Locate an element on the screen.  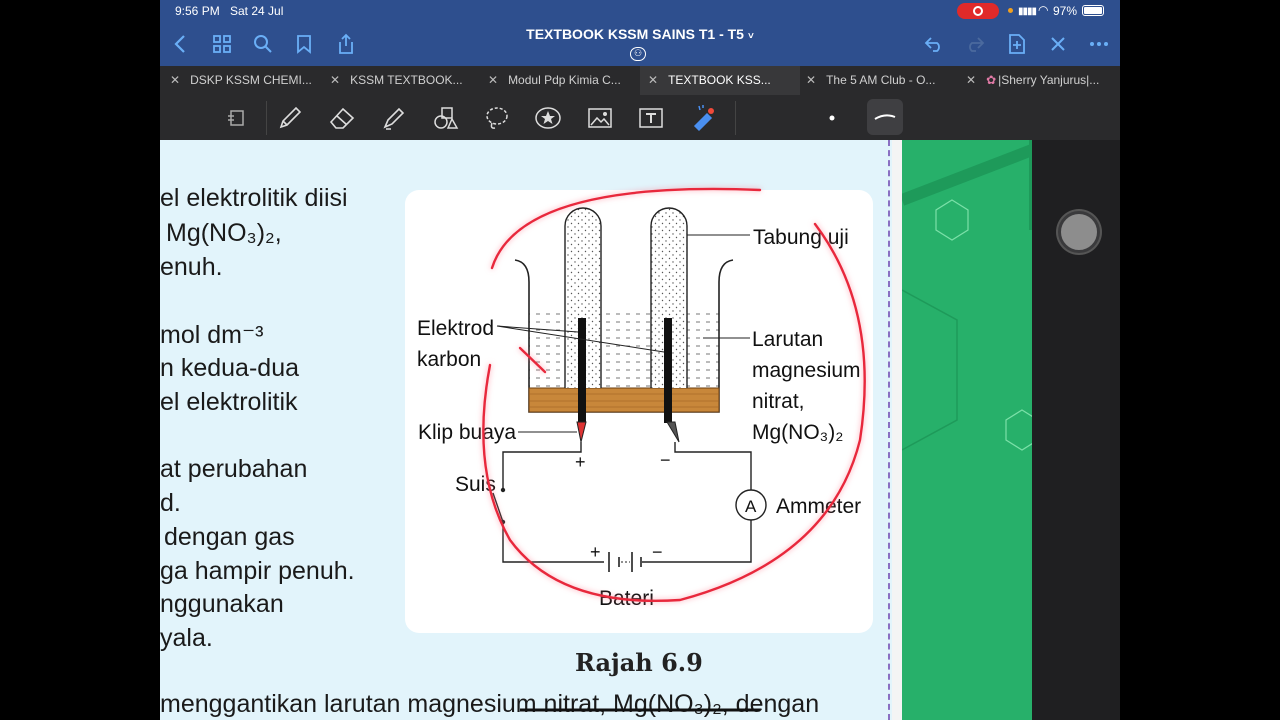
label-klip-buaya: Klip buaya is located at coordinates (467, 432).